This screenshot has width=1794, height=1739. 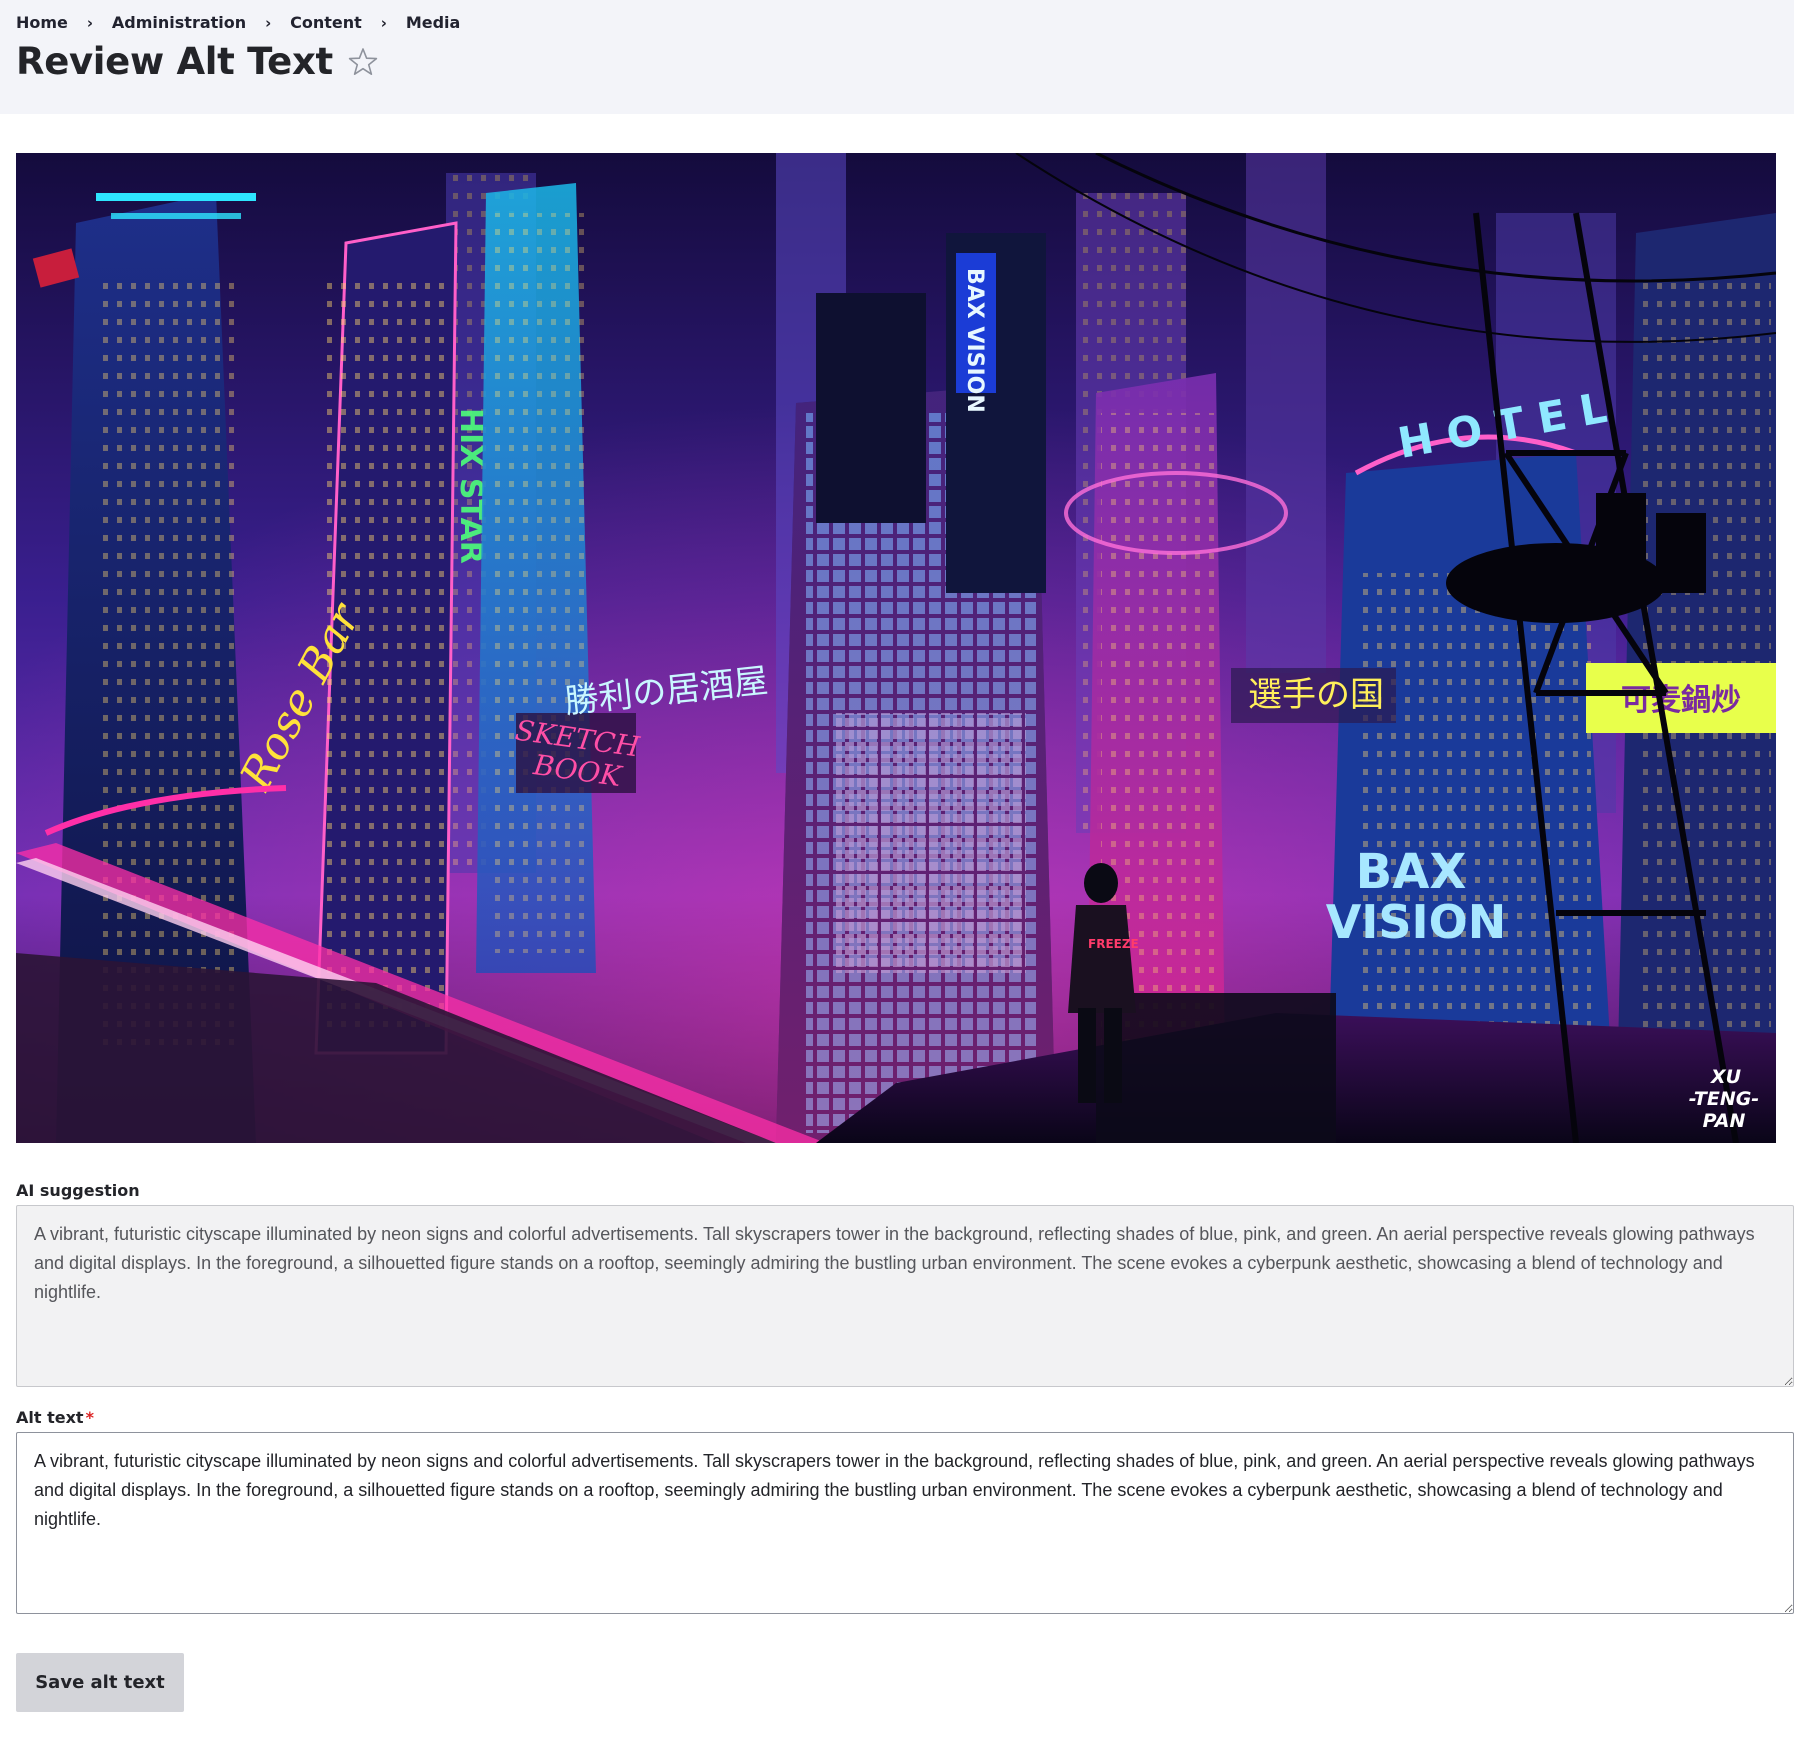 What do you see at coordinates (89, 1417) in the screenshot?
I see `required-marker: *` at bounding box center [89, 1417].